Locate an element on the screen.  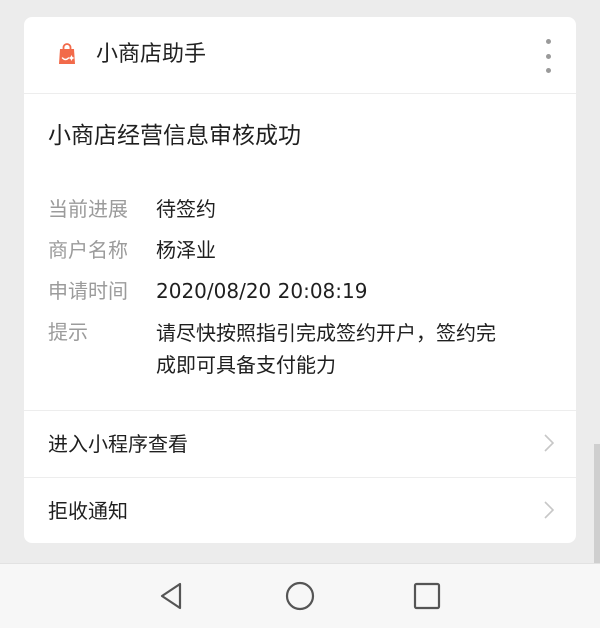
info-label: 当前进展 is located at coordinates (88, 209).